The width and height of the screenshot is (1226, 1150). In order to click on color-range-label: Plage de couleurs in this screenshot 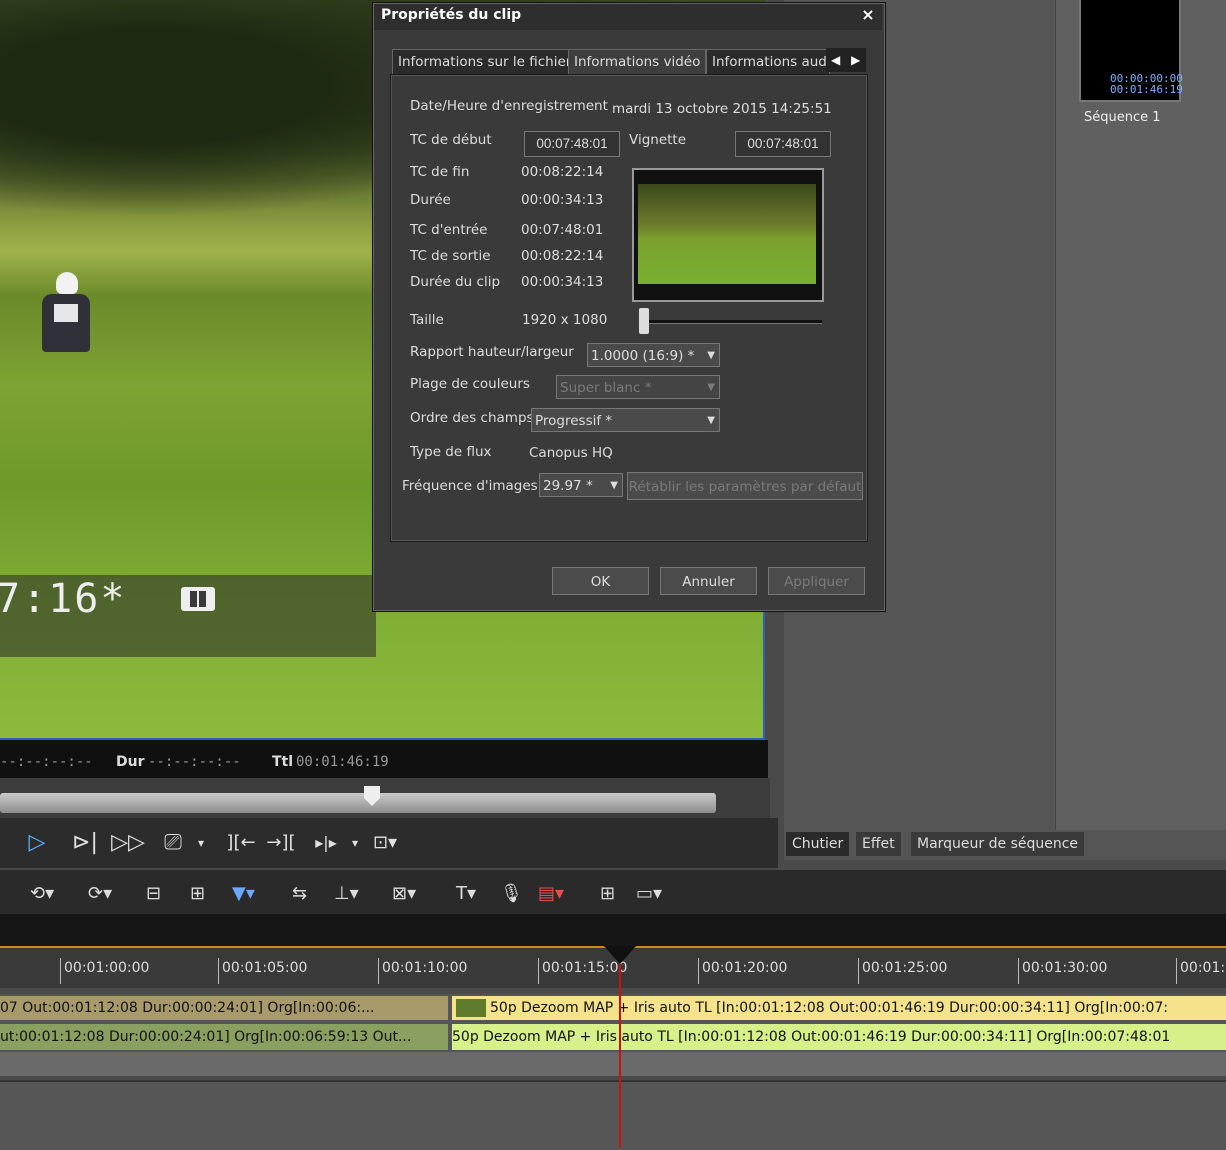, I will do `click(470, 384)`.